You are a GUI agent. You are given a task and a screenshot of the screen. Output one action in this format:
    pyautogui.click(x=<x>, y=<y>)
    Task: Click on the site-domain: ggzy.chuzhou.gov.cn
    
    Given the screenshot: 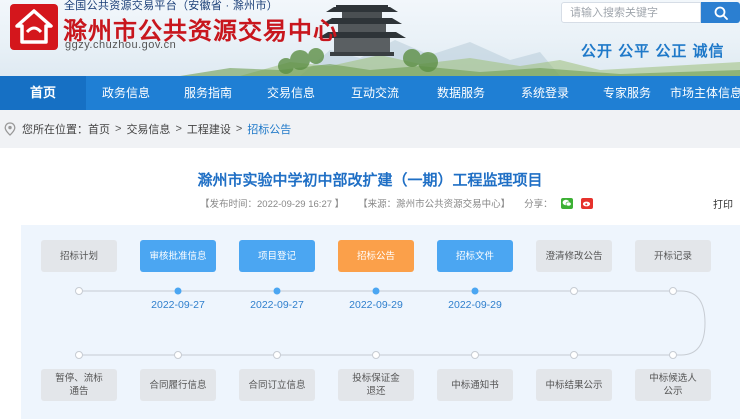 What is the action you would take?
    pyautogui.click(x=121, y=45)
    